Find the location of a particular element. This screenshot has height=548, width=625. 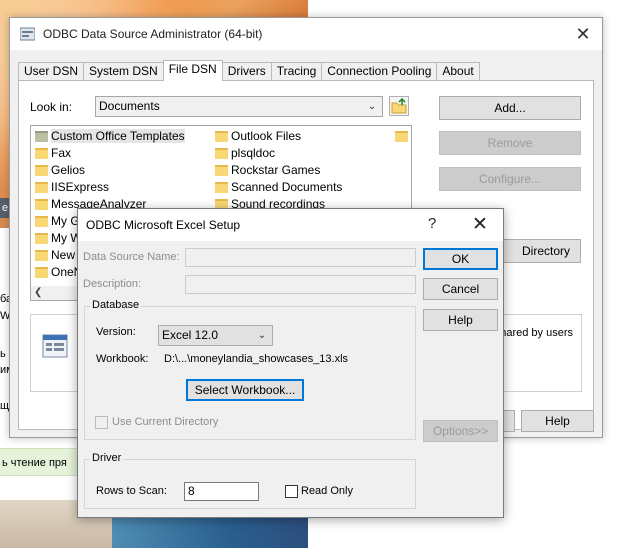

list-item: Custom Office Templates is located at coordinates (109, 136).